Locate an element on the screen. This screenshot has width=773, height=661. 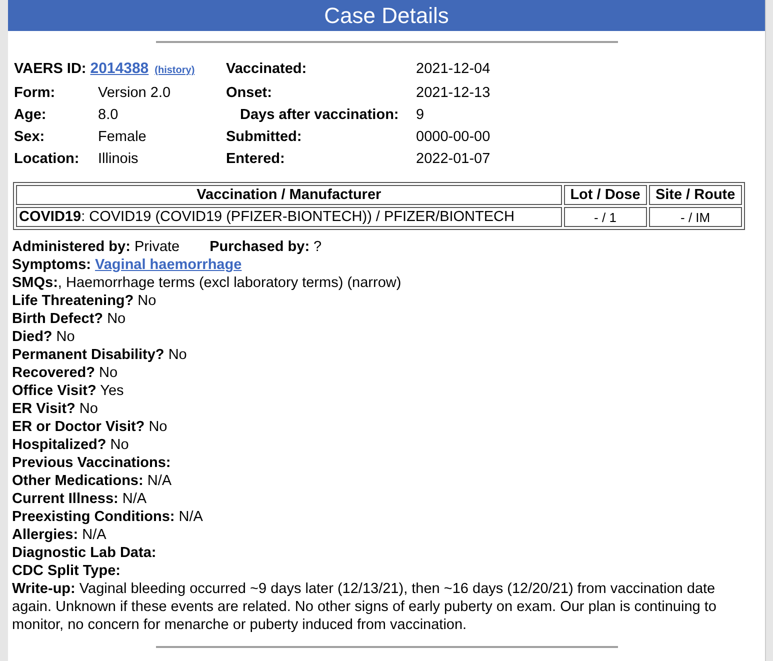
field-label: Age: is located at coordinates (30, 115).